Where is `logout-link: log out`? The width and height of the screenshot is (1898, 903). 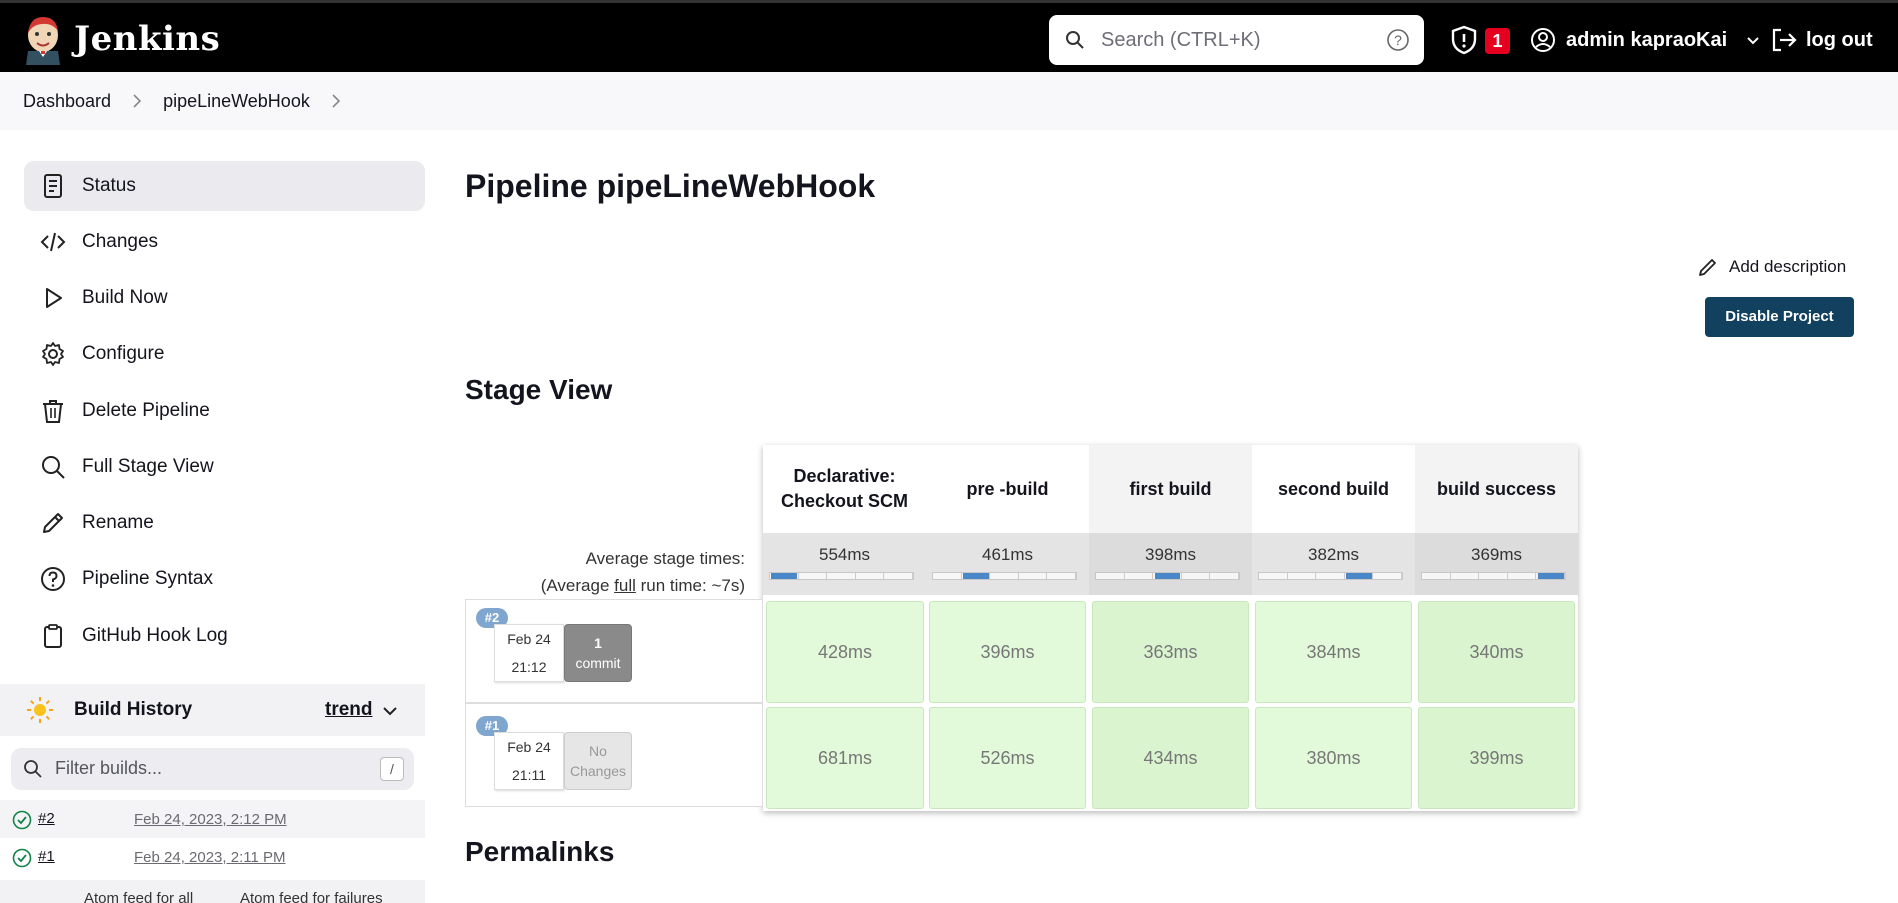
logout-link: log out is located at coordinates (1821, 40).